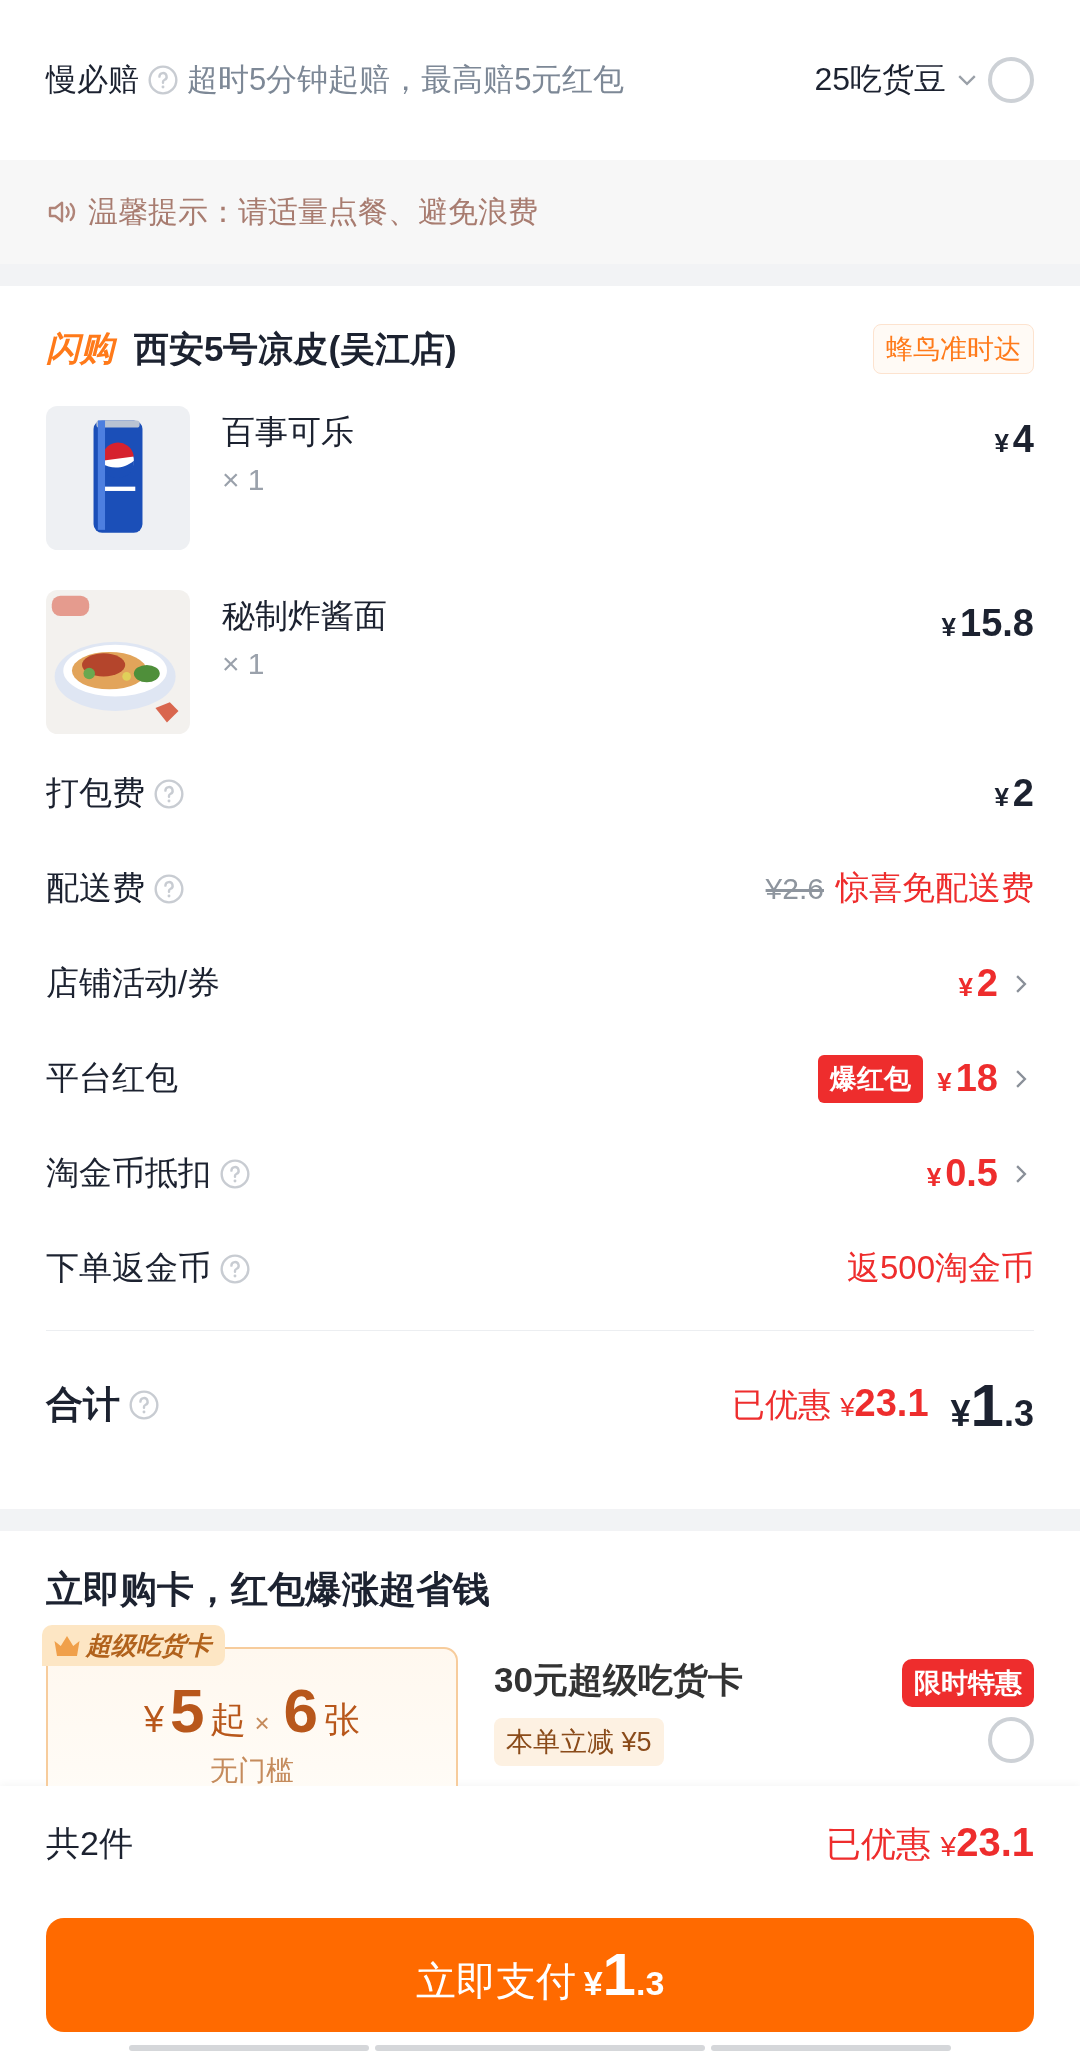 The image size is (1080, 2060). What do you see at coordinates (128, 1268) in the screenshot?
I see `fee-label: 下单返金币` at bounding box center [128, 1268].